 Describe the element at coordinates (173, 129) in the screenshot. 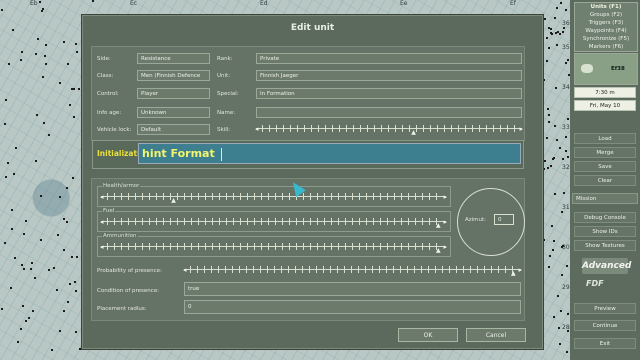

I see `vehicle-lock-select: Default` at that location.